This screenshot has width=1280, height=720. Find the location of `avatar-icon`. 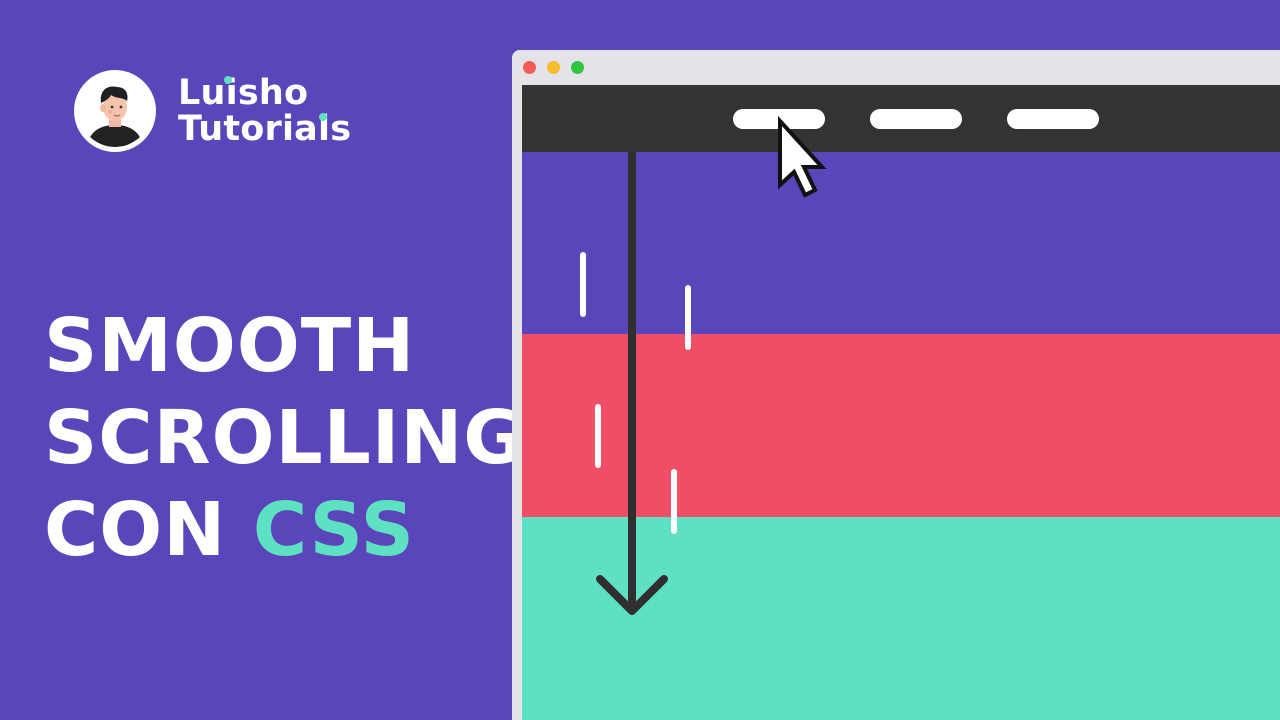

avatar-icon is located at coordinates (115, 111).